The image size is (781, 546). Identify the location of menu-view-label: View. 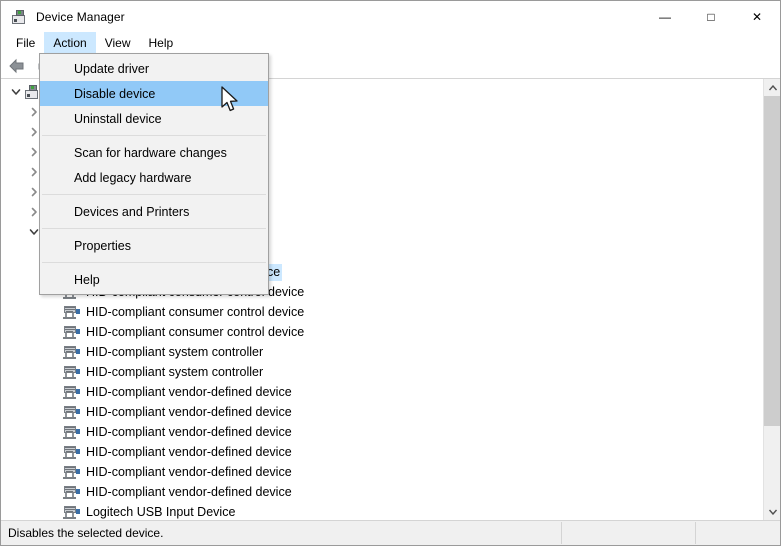
(117, 42).